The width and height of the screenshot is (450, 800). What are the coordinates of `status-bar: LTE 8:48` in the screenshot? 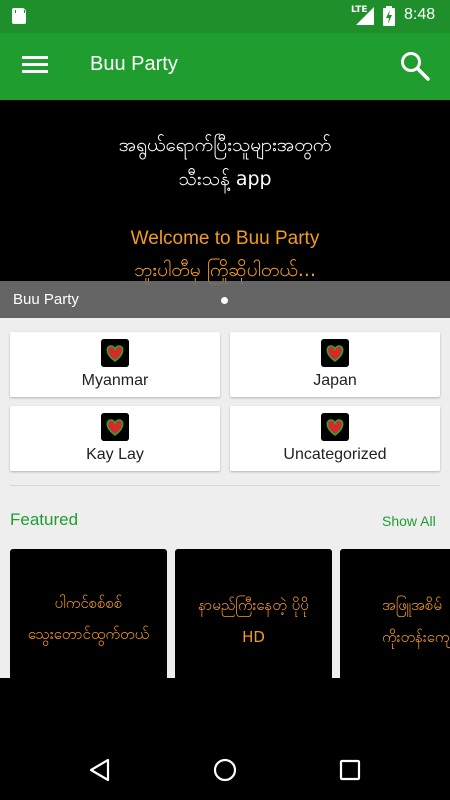 It's located at (225, 16).